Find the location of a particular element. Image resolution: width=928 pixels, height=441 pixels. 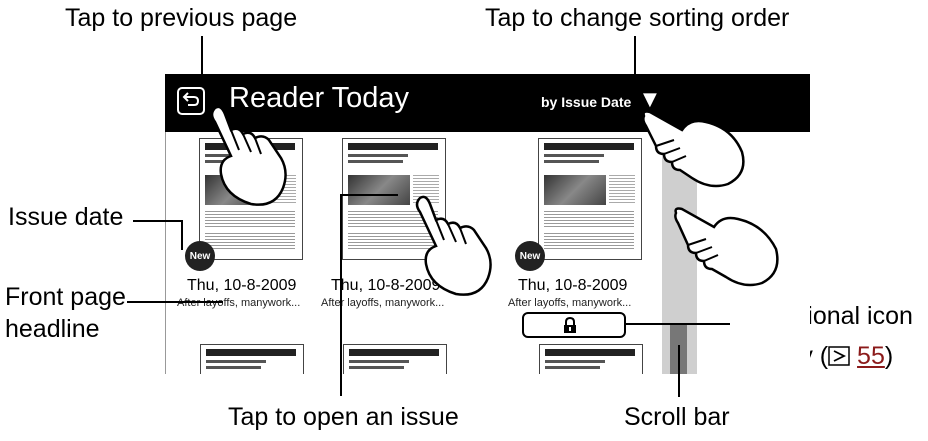

page-reference-arrow-icon is located at coordinates (839, 356).